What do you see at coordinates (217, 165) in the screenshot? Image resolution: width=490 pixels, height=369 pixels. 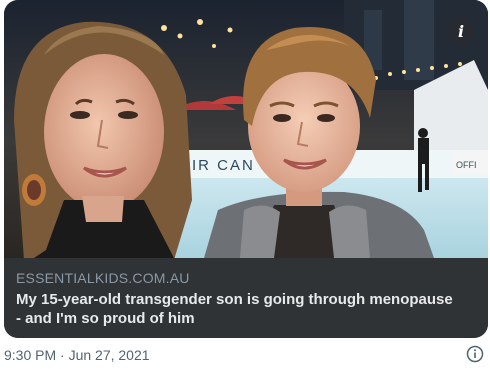 I see `rink-sign-left: AIR CAN` at bounding box center [217, 165].